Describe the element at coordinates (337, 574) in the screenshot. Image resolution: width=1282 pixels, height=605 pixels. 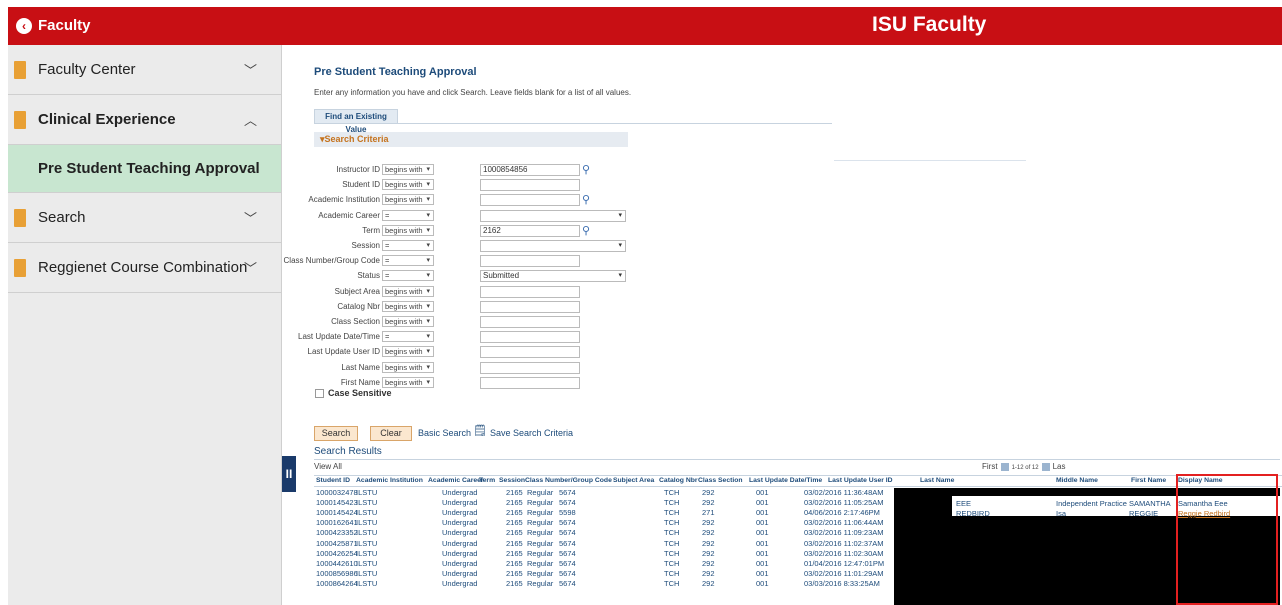
I see `table-cell: 1000856986` at that location.